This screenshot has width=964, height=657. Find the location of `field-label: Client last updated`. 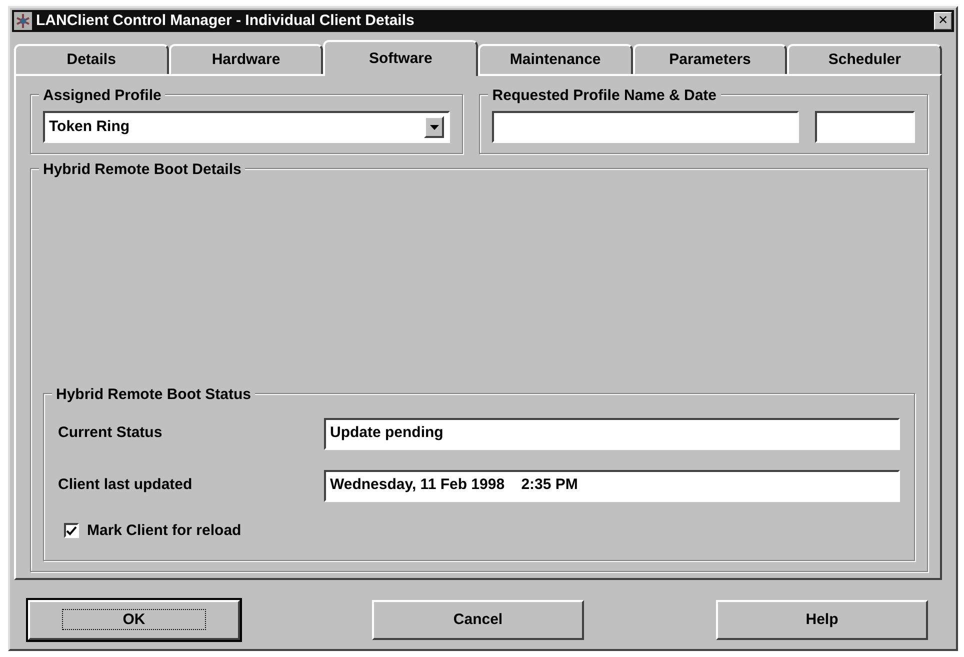

field-label: Client last updated is located at coordinates (126, 485).